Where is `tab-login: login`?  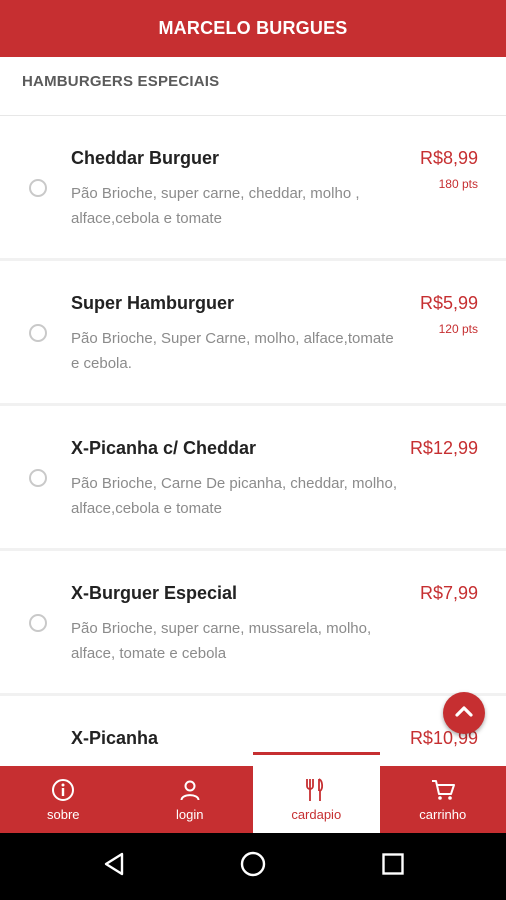 tab-login: login is located at coordinates (190, 799).